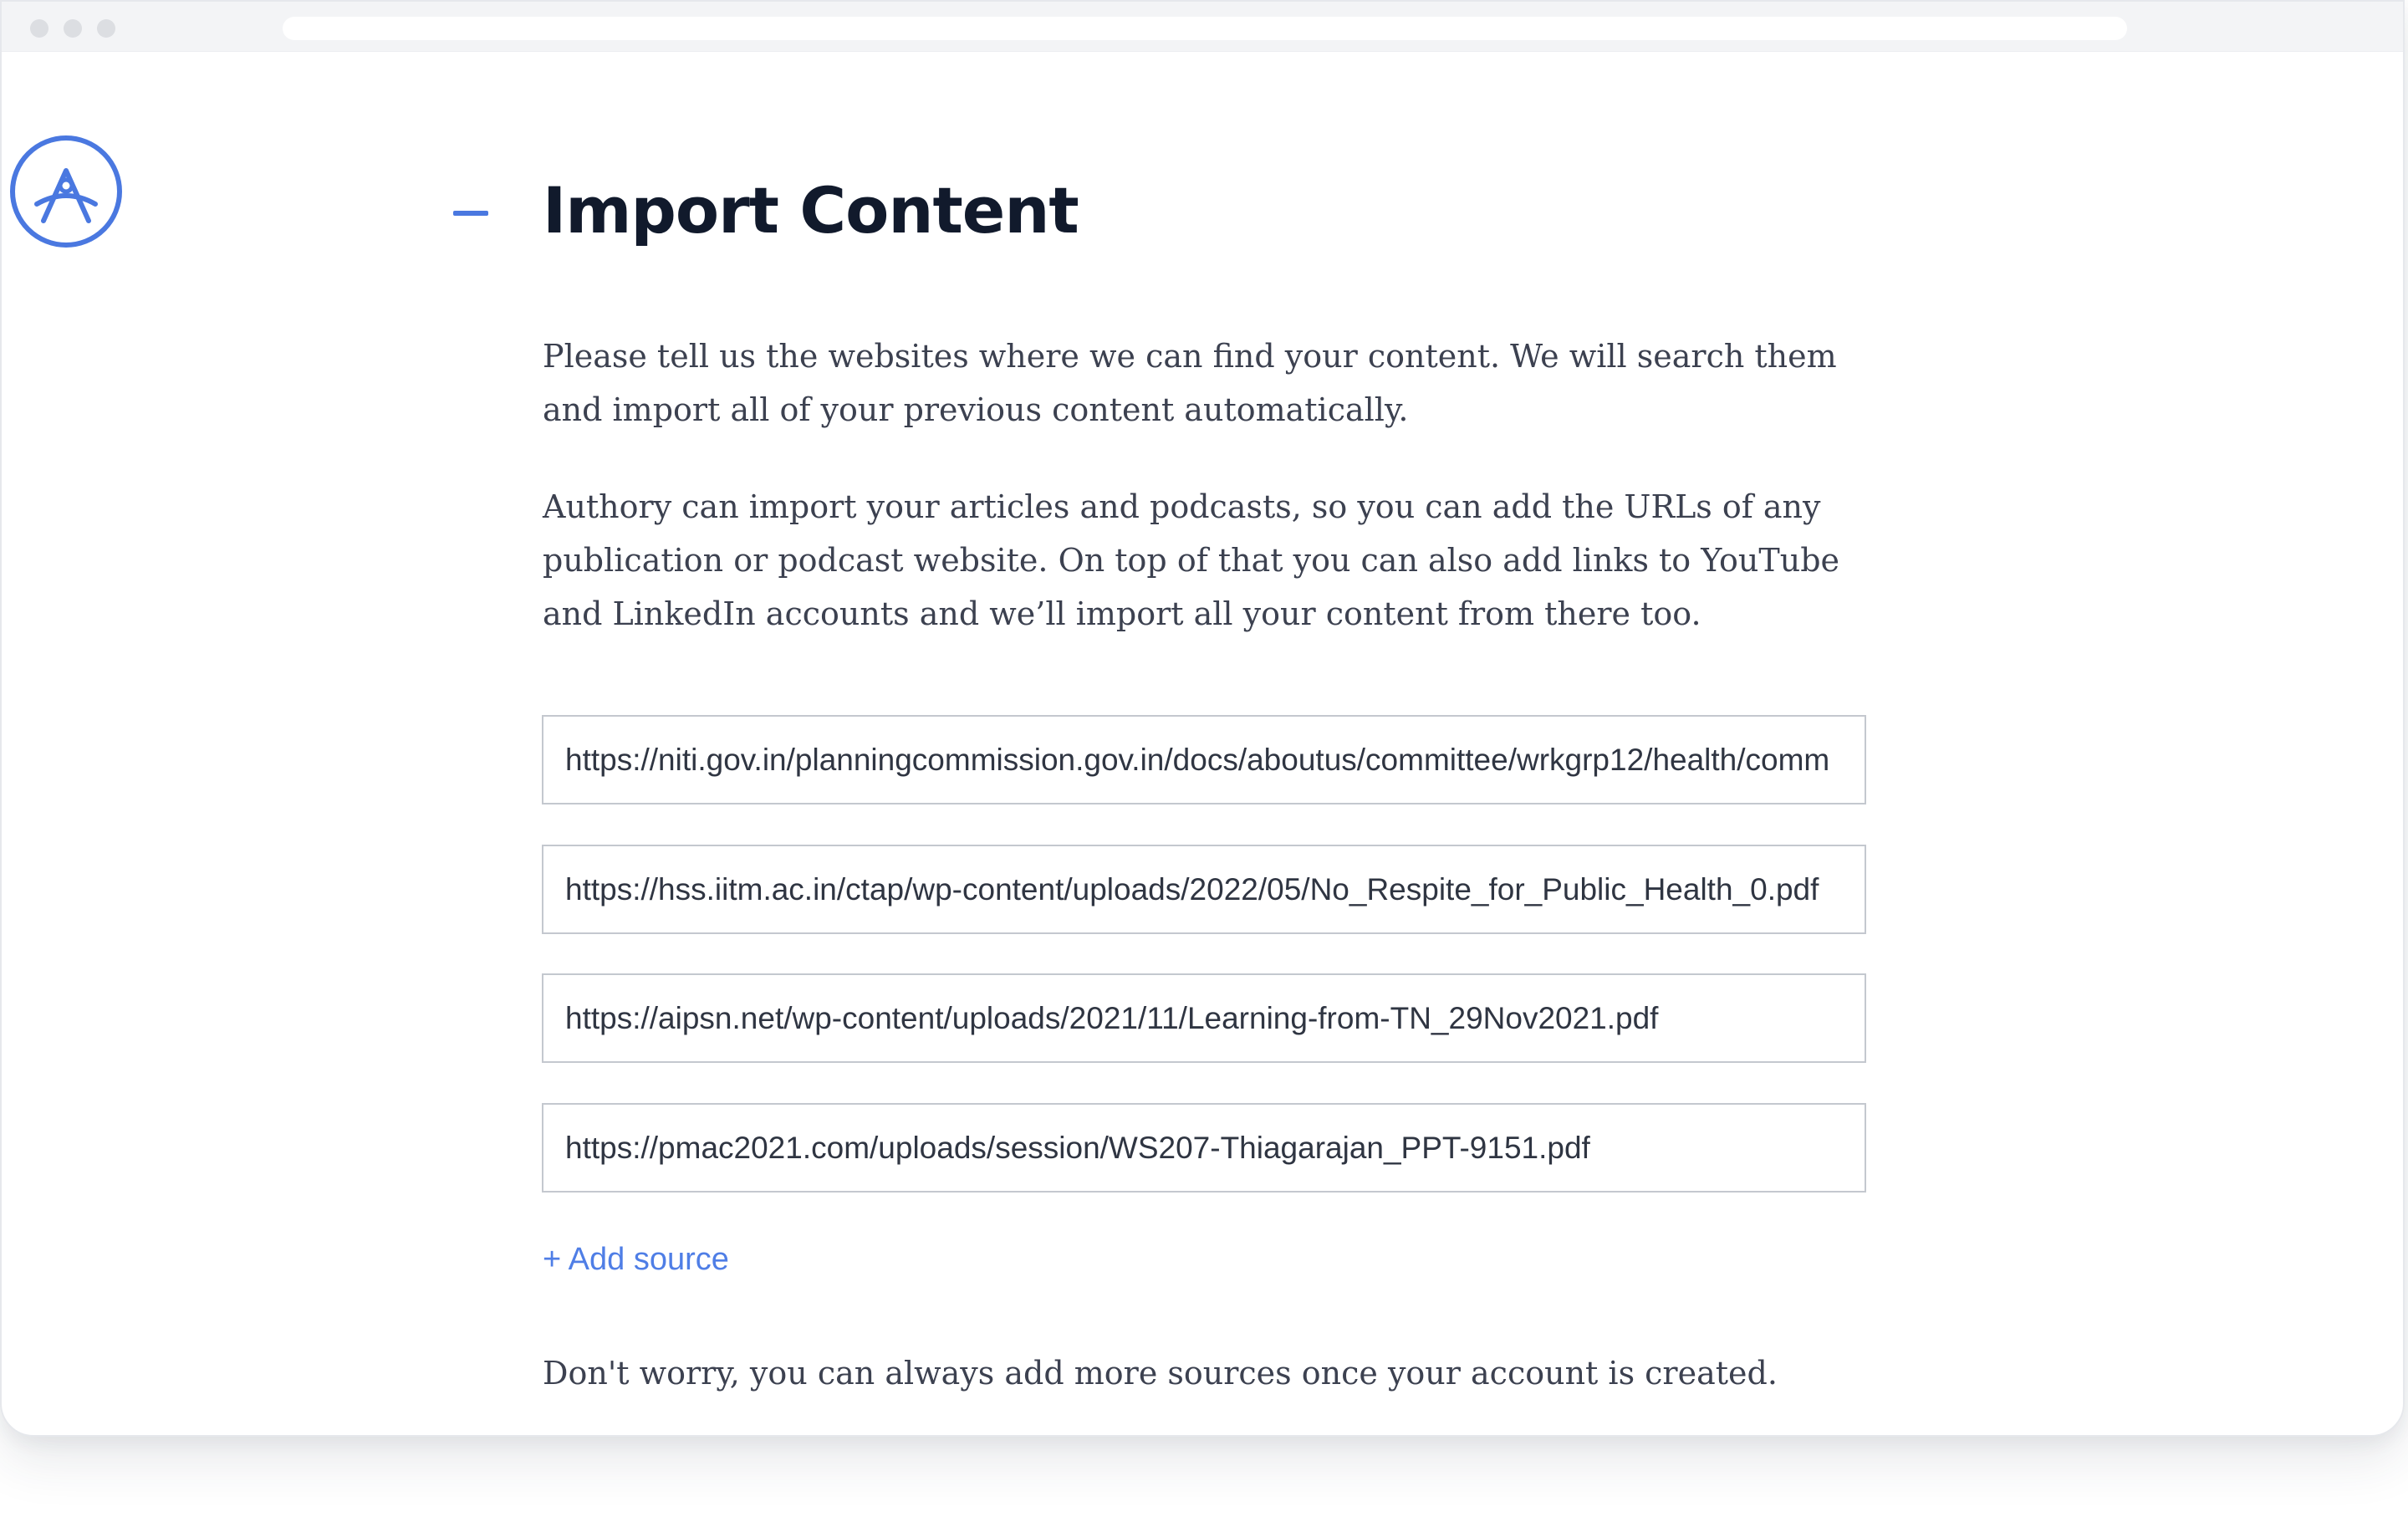 This screenshot has height=1522, width=2408. I want to click on authory-logo-icon, so click(66, 191).